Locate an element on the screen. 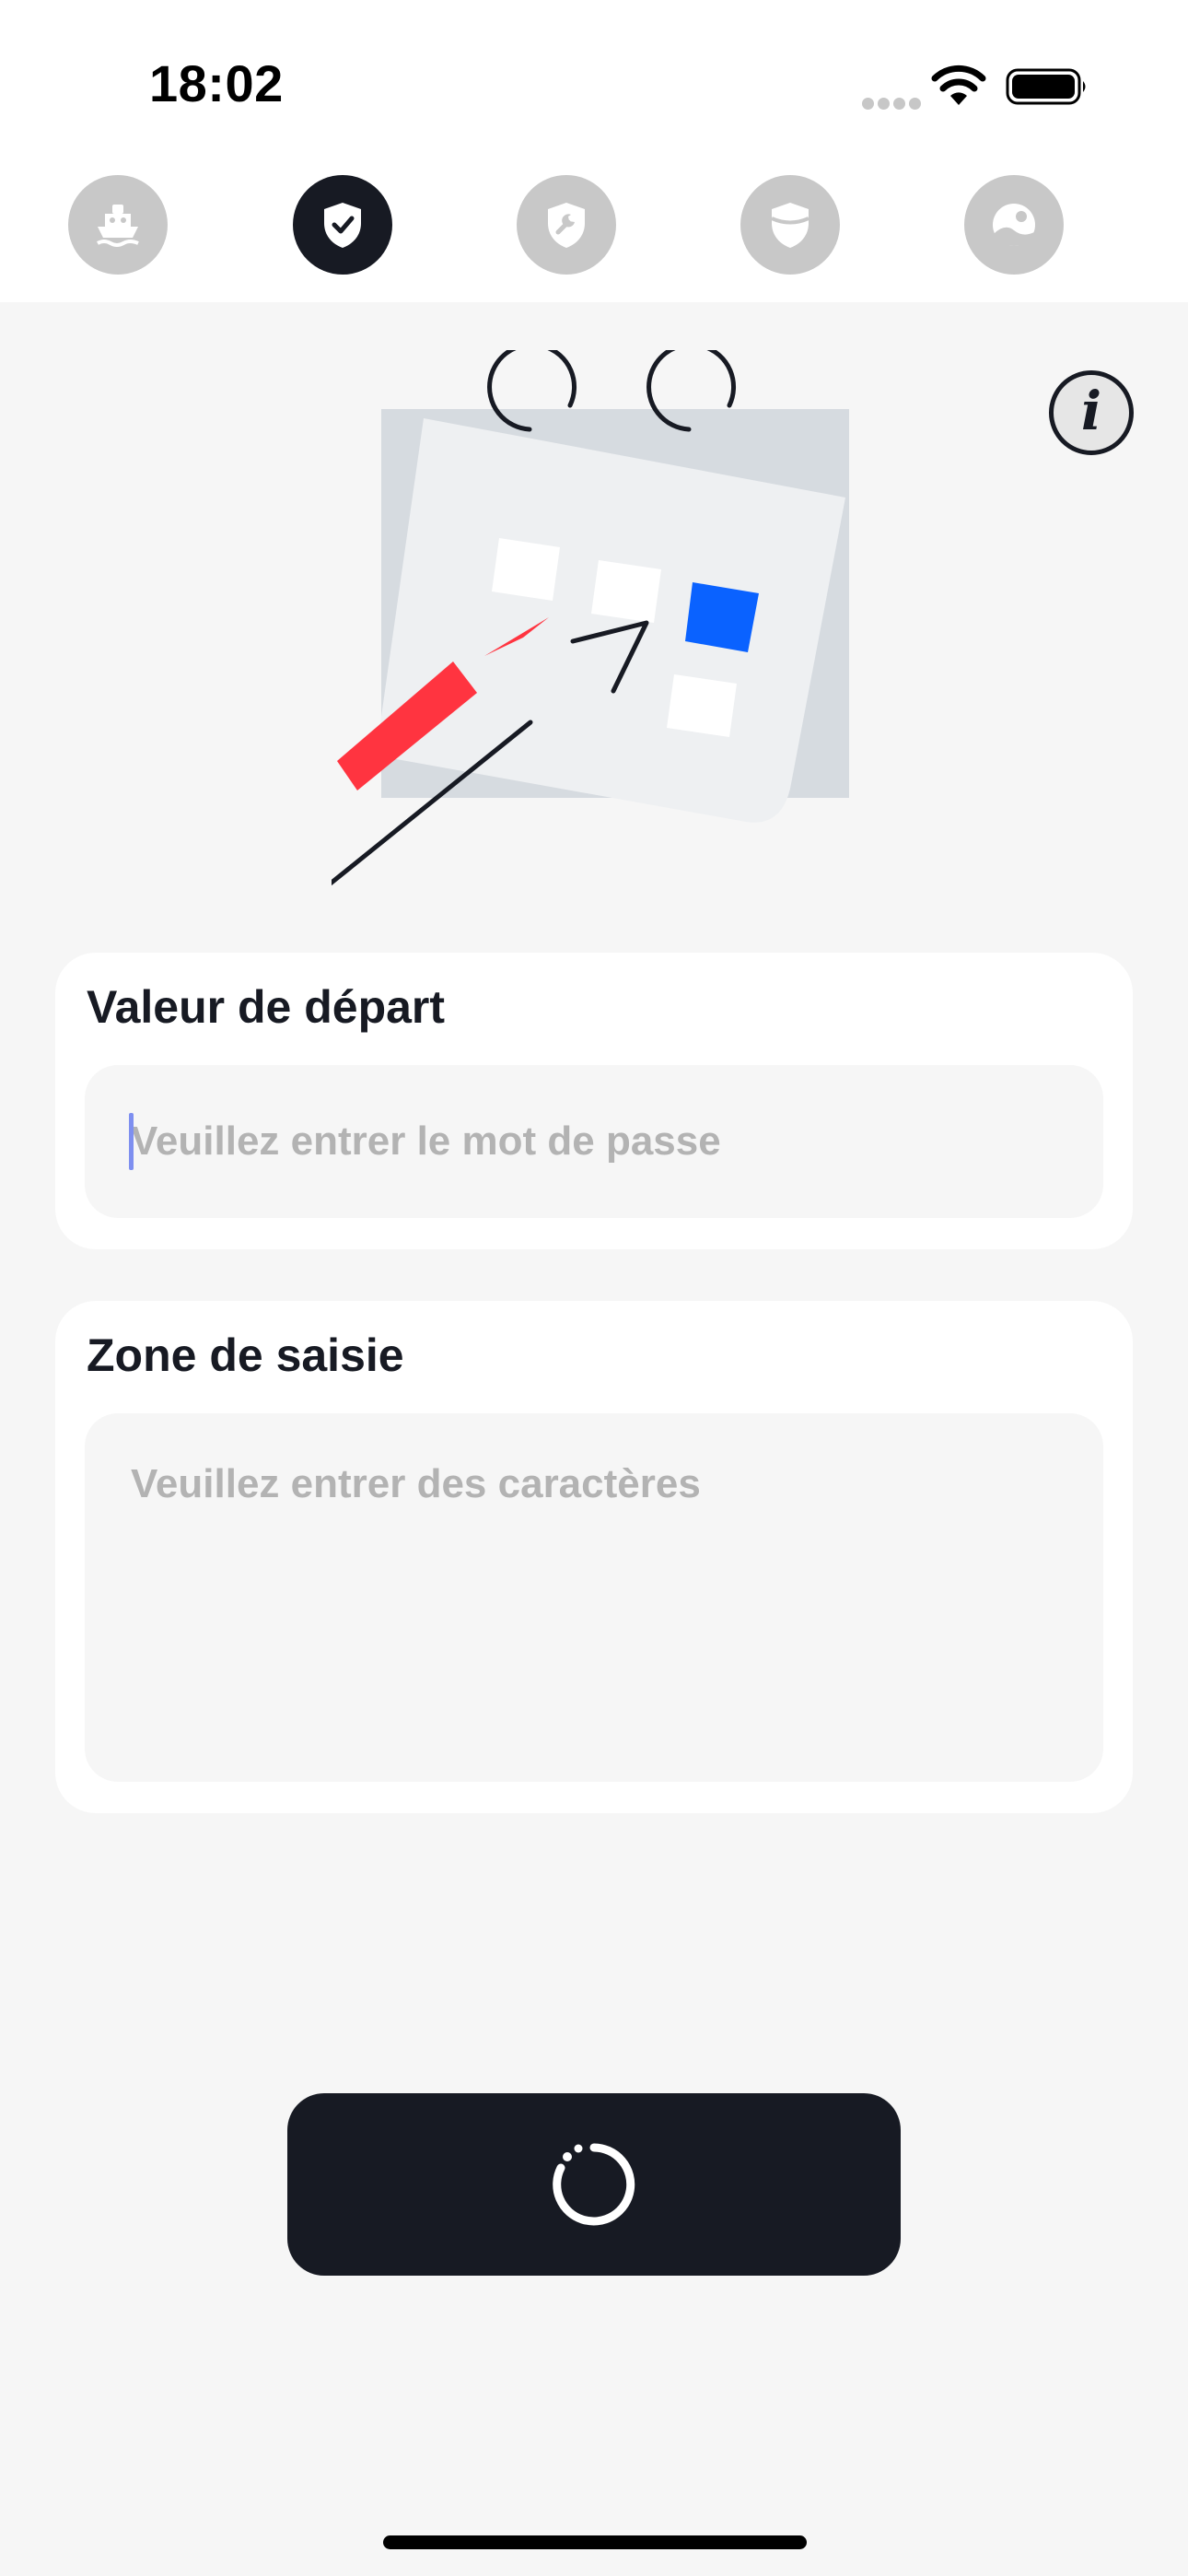 This screenshot has width=1188, height=2576. shield-wrench-icon is located at coordinates (566, 225).